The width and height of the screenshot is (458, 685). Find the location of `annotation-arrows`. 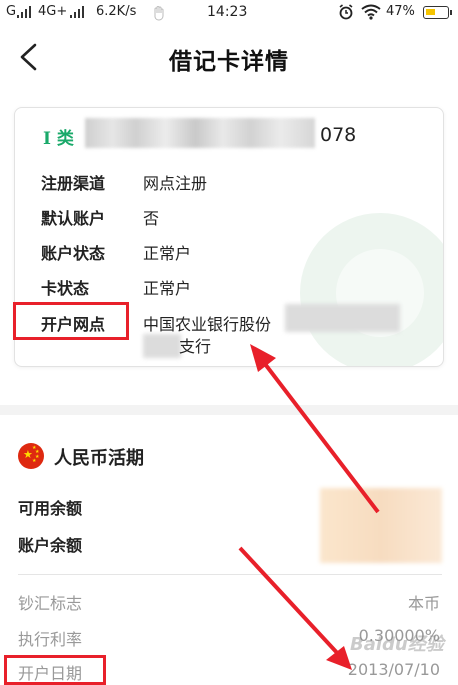

annotation-arrows is located at coordinates (309, 507).